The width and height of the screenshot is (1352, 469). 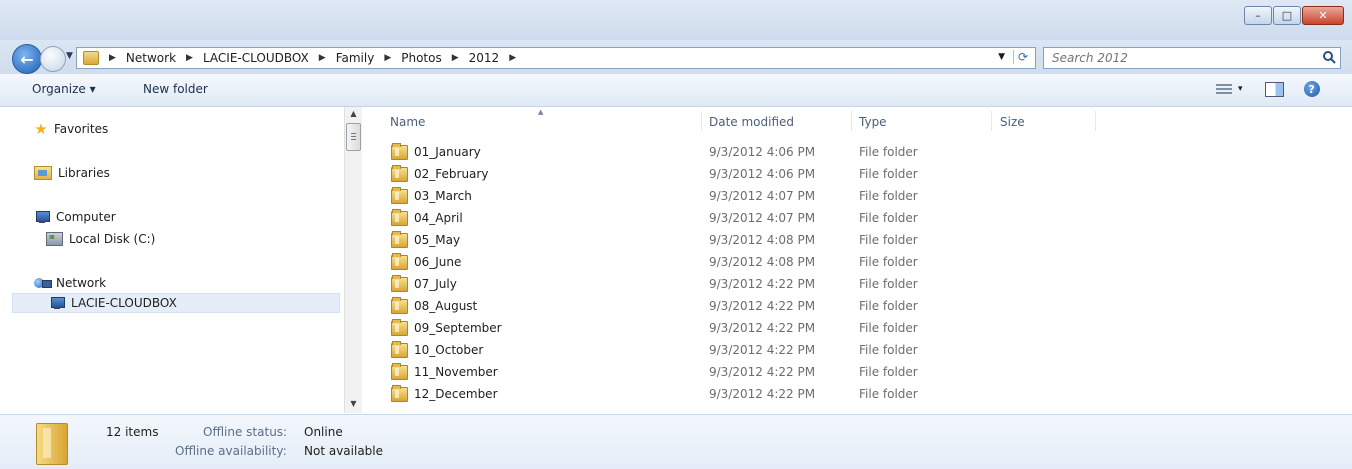 I want to click on nav-local-disk: Local Disk (C:), so click(x=100, y=239).